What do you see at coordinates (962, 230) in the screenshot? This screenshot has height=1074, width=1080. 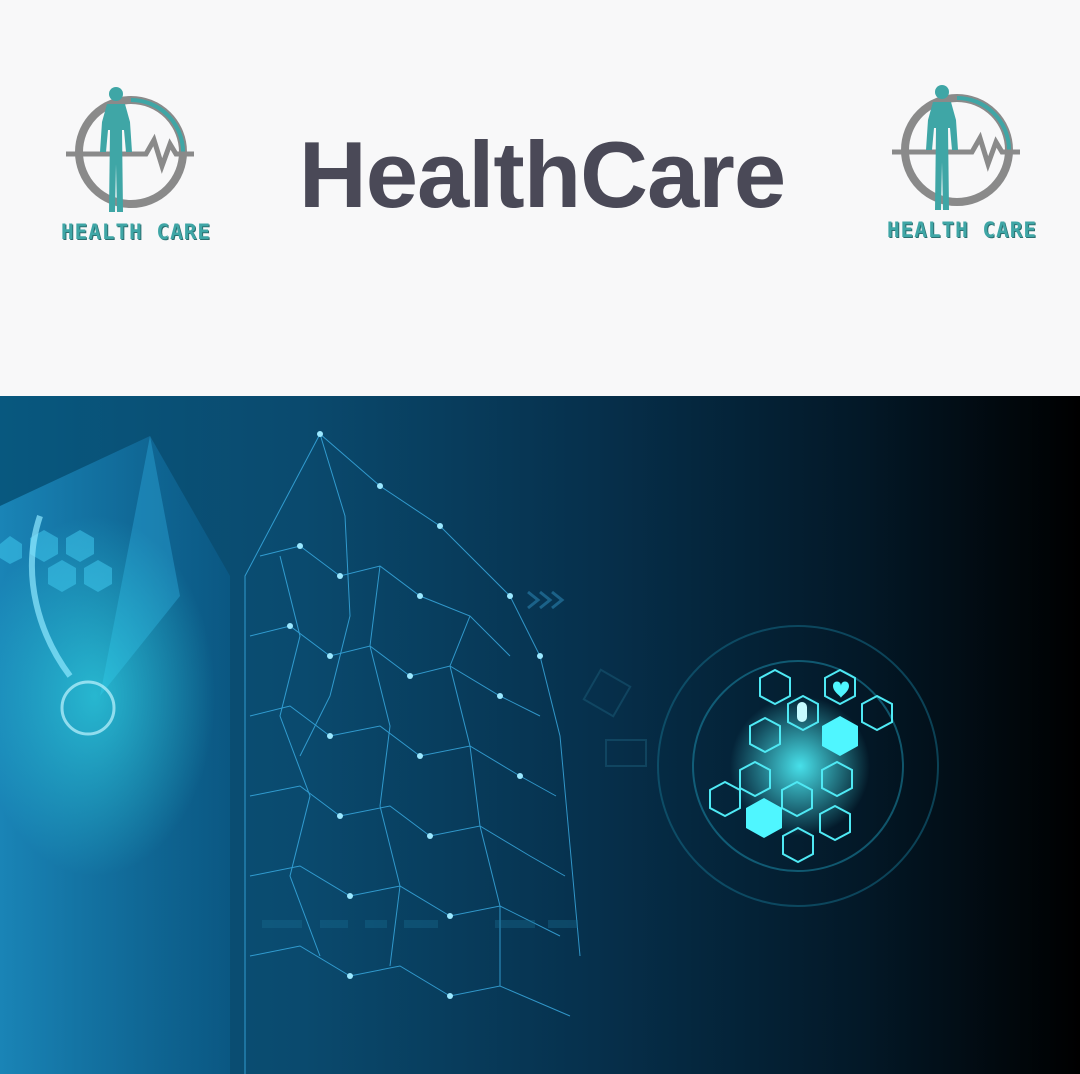 I see `logo-right-text: HEALTH CARE` at bounding box center [962, 230].